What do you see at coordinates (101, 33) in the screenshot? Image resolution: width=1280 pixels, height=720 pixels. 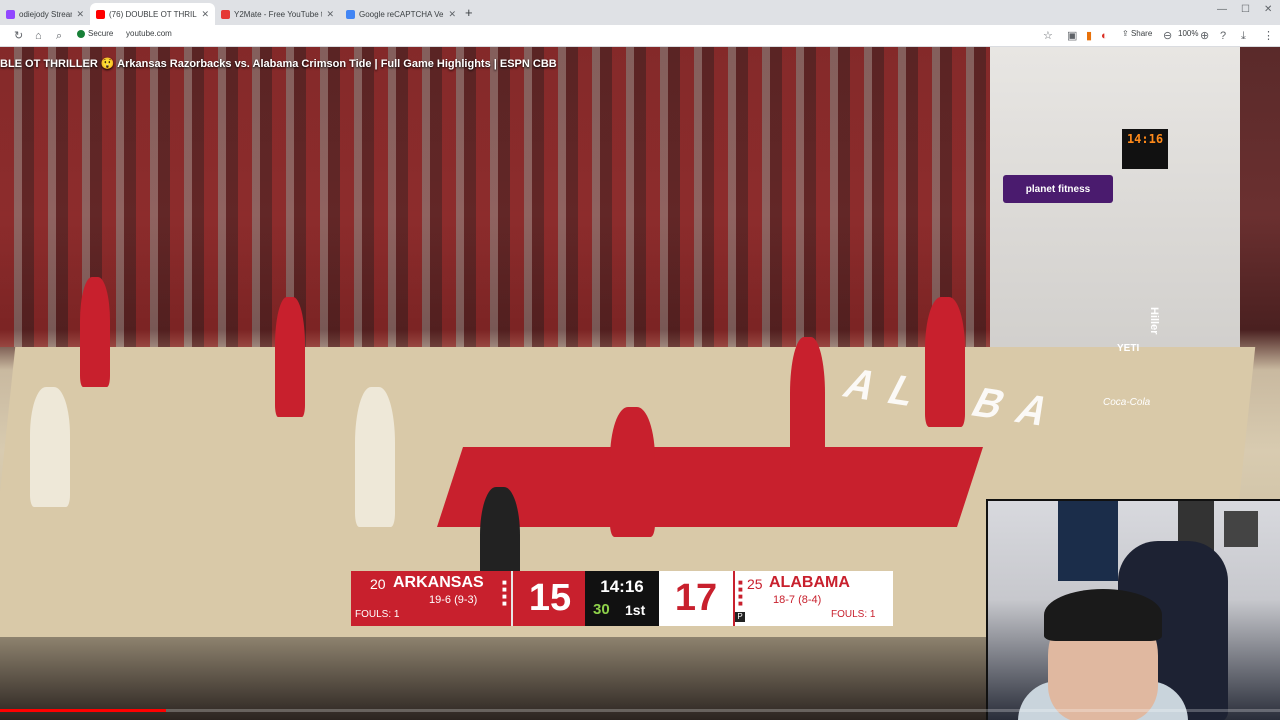 I see `security-label: Secure` at bounding box center [101, 33].